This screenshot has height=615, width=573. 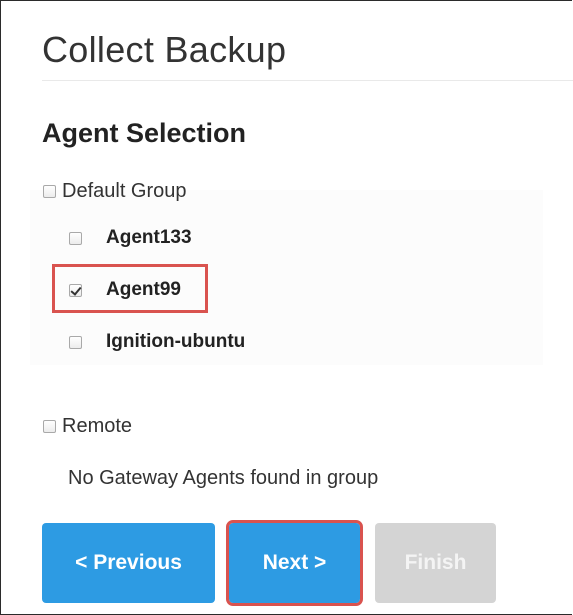 I want to click on agent-item-ignition-ubuntu: Ignition-ubuntu, so click(x=157, y=342).